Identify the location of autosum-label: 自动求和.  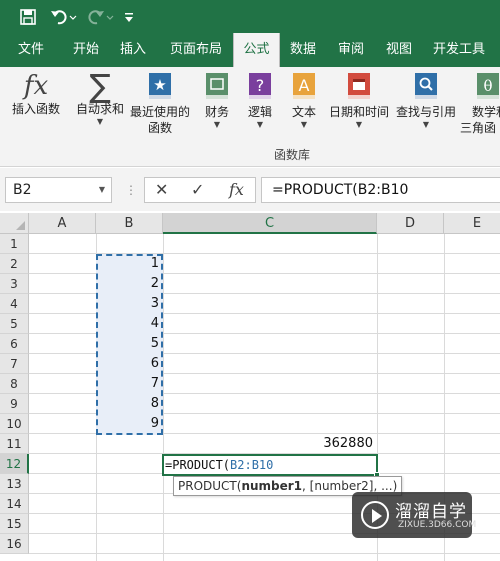
(99, 109).